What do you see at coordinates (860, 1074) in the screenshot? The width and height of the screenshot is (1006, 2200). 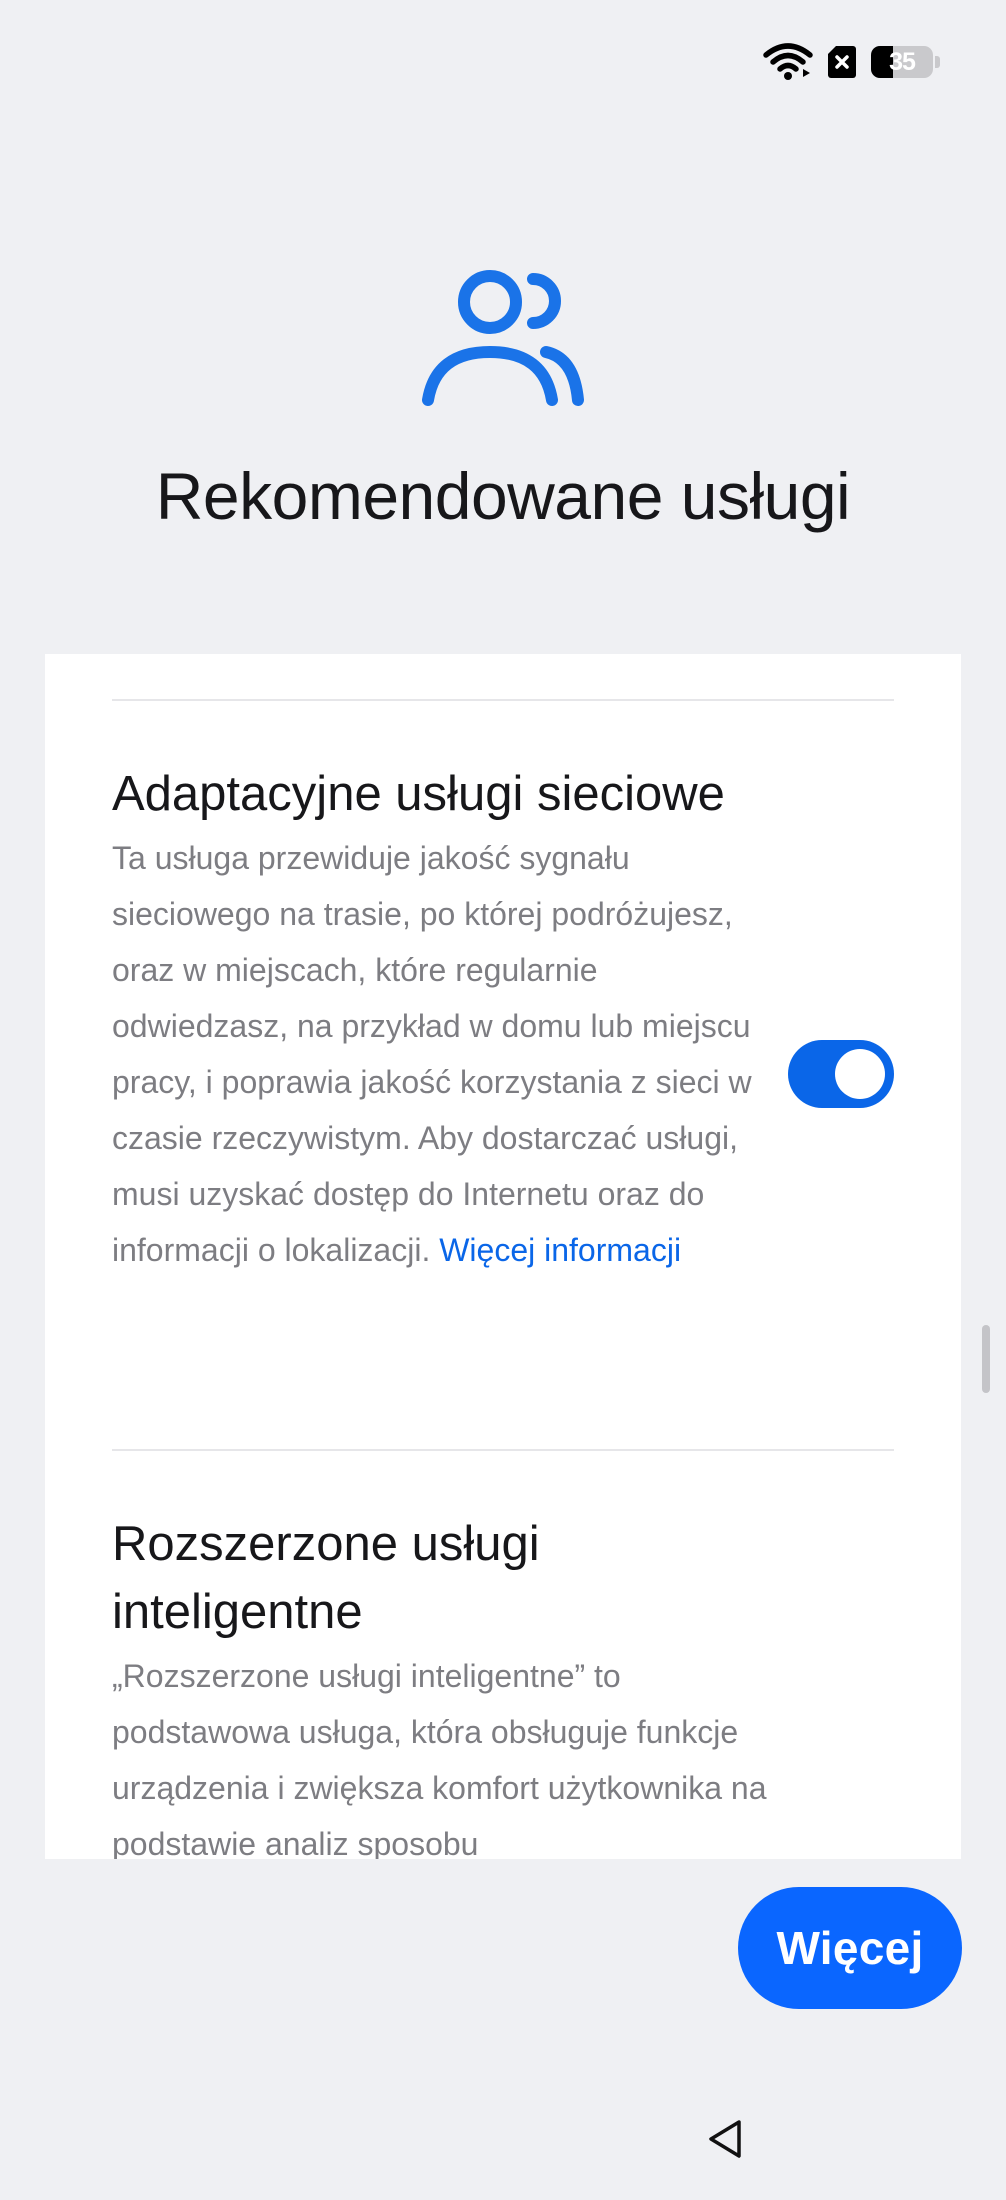 I see `toggle-knob` at bounding box center [860, 1074].